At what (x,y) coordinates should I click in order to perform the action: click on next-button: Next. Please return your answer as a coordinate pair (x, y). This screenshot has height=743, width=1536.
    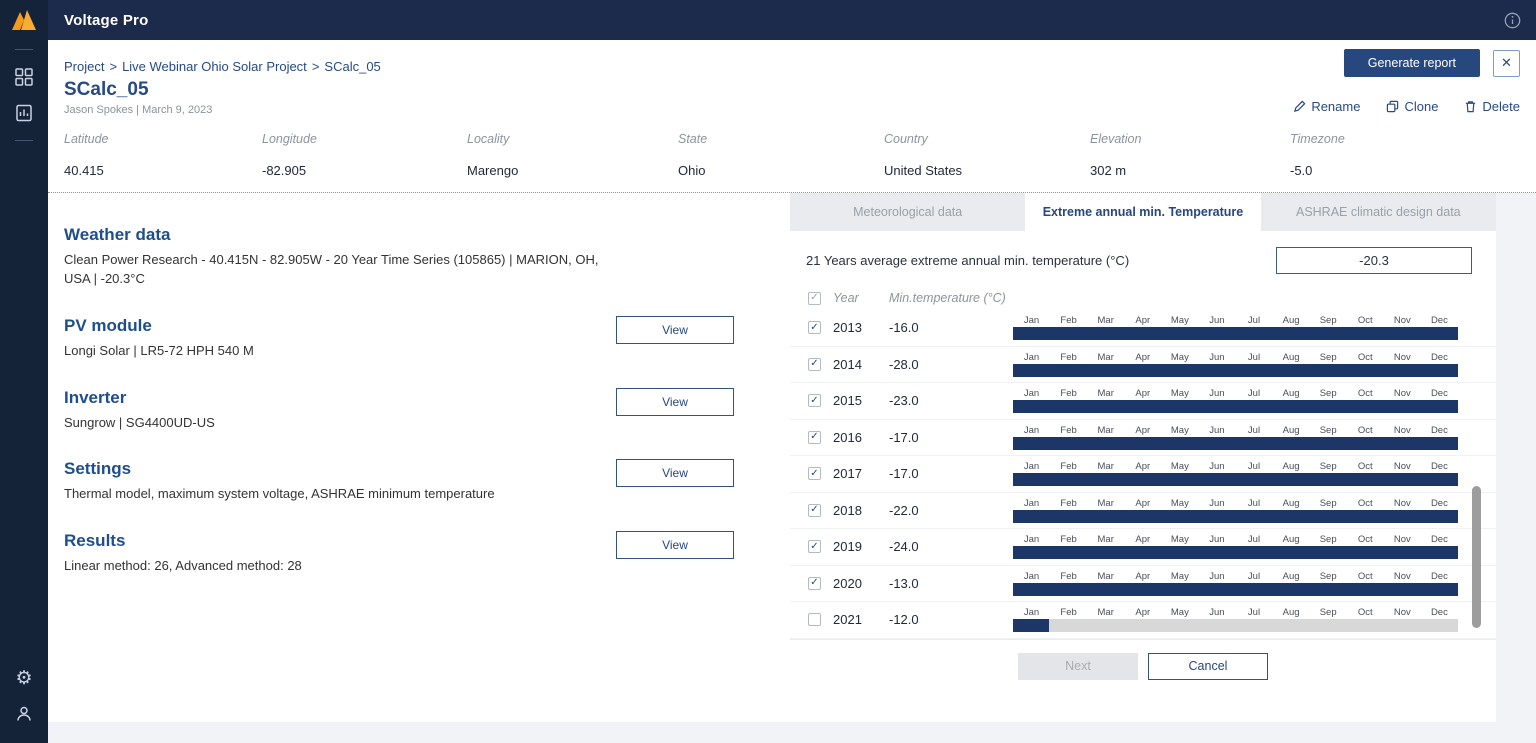
    Looking at the image, I should click on (1078, 666).